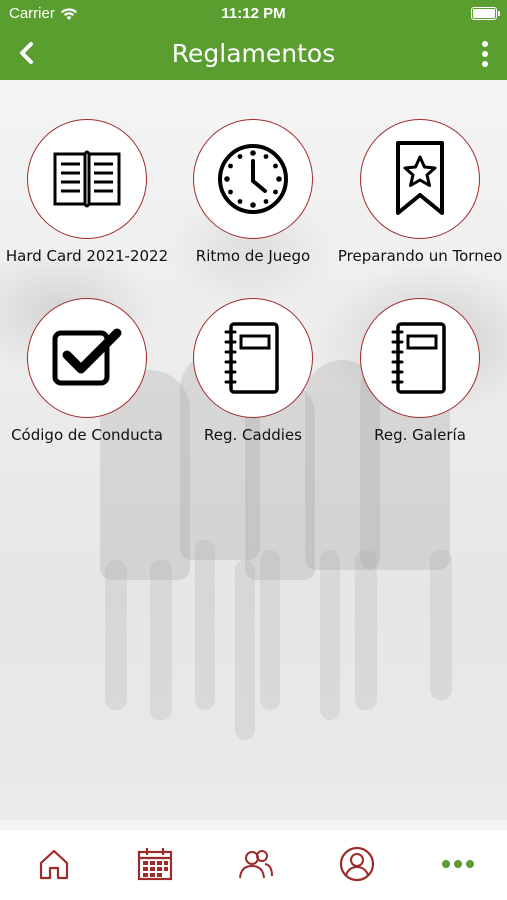  I want to click on star-bookmark-icon, so click(420, 178).